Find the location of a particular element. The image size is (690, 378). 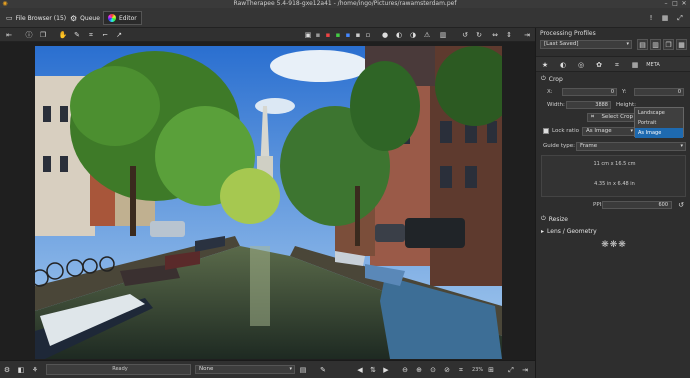

guide-type-select: Frame ▾ is located at coordinates (631, 146).